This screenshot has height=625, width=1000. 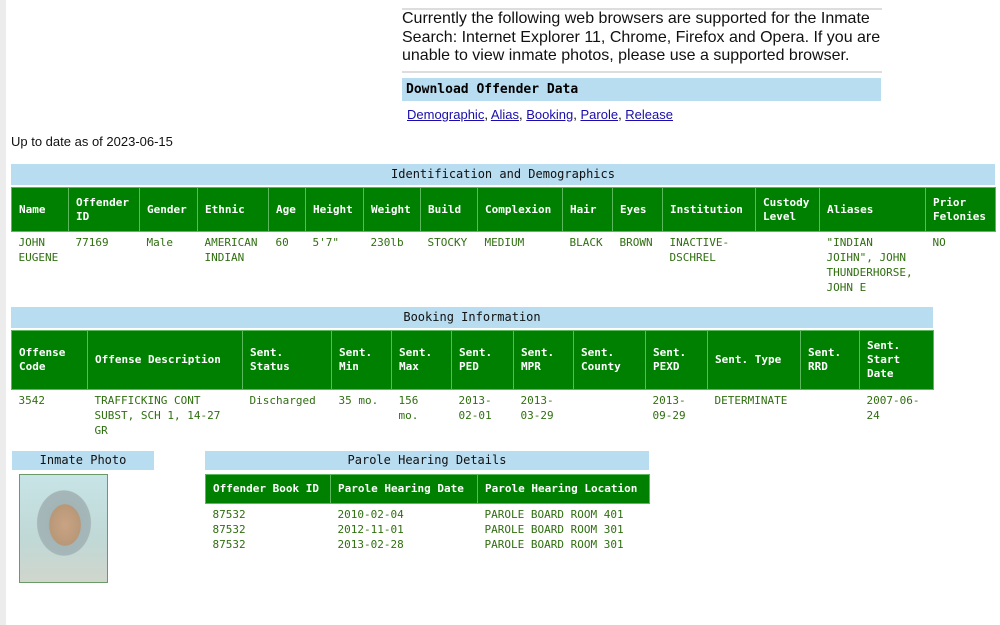 I want to click on column-header: Offender ID, so click(x=104, y=209).